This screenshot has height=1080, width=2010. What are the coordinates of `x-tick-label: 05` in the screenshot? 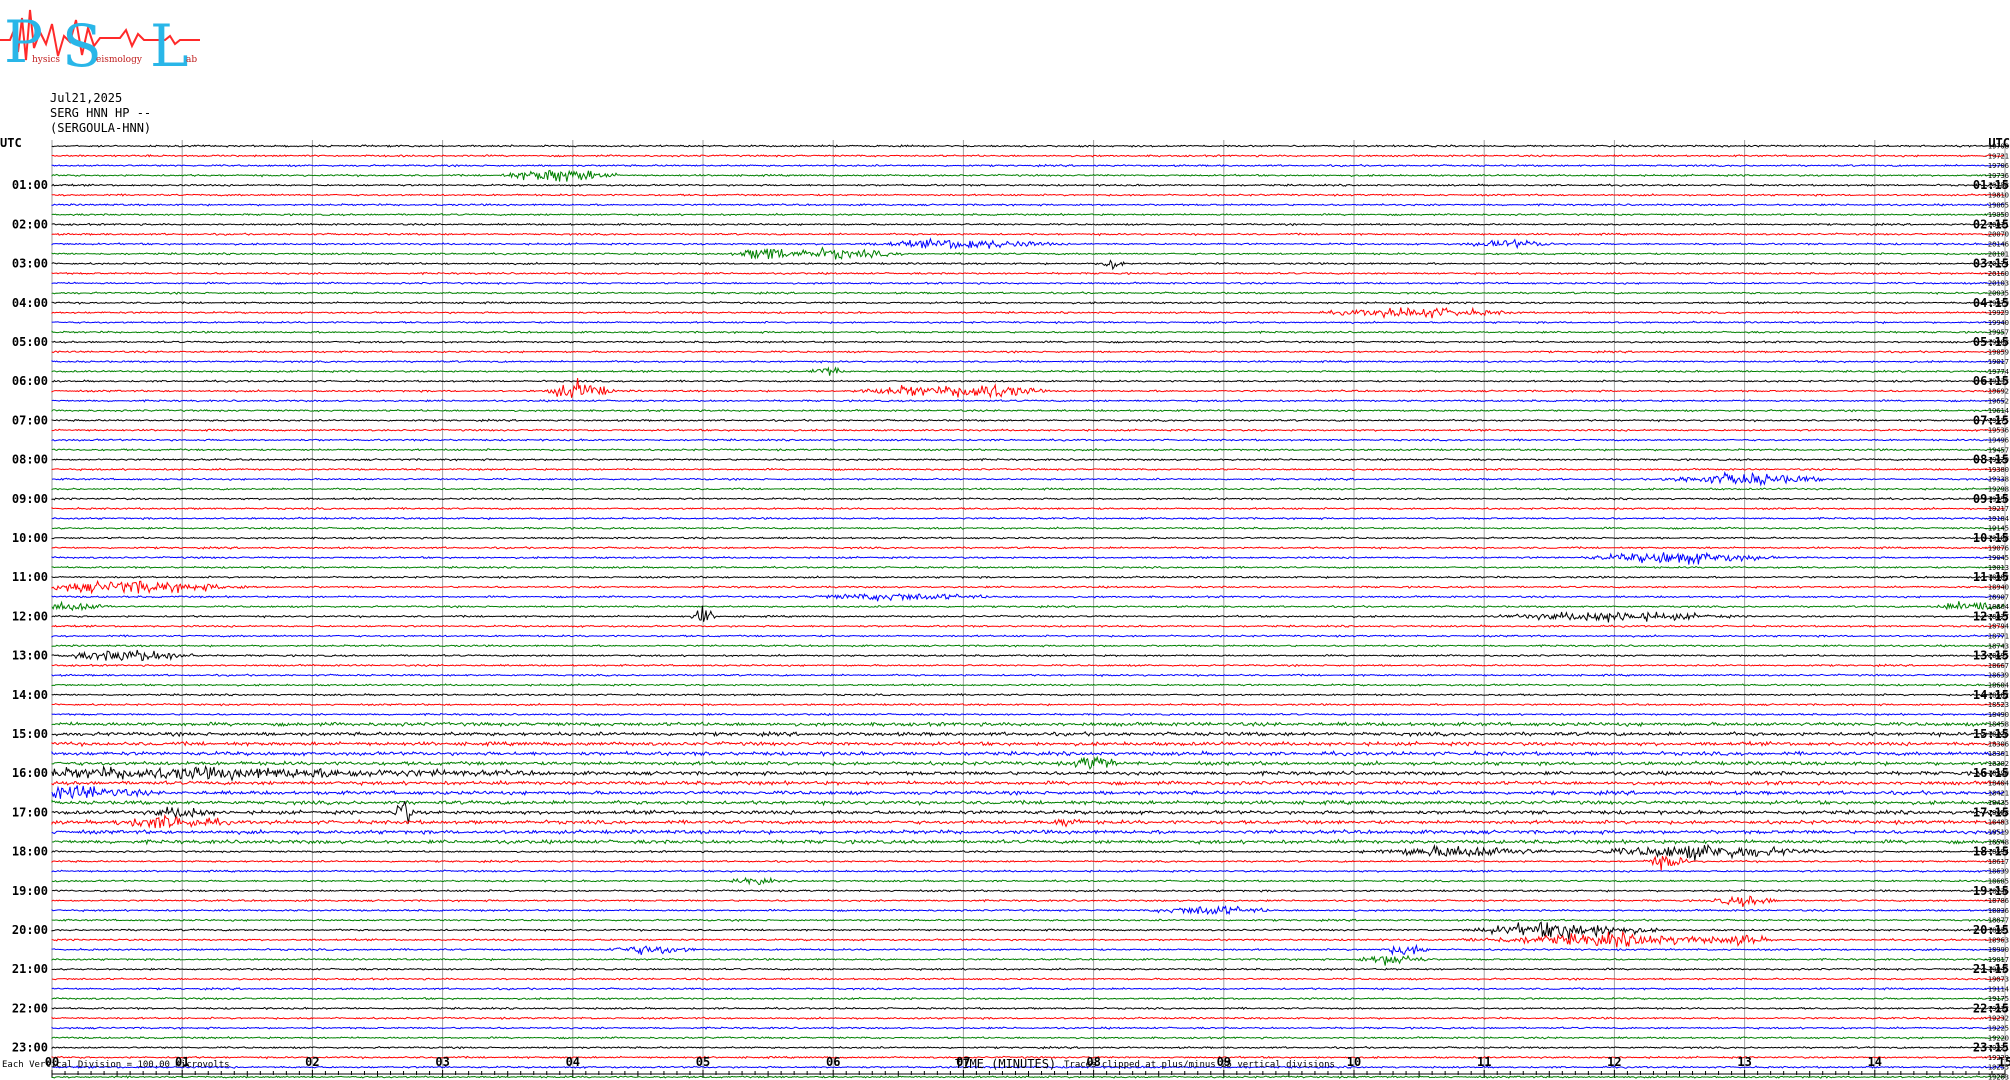 It's located at (703, 1062).